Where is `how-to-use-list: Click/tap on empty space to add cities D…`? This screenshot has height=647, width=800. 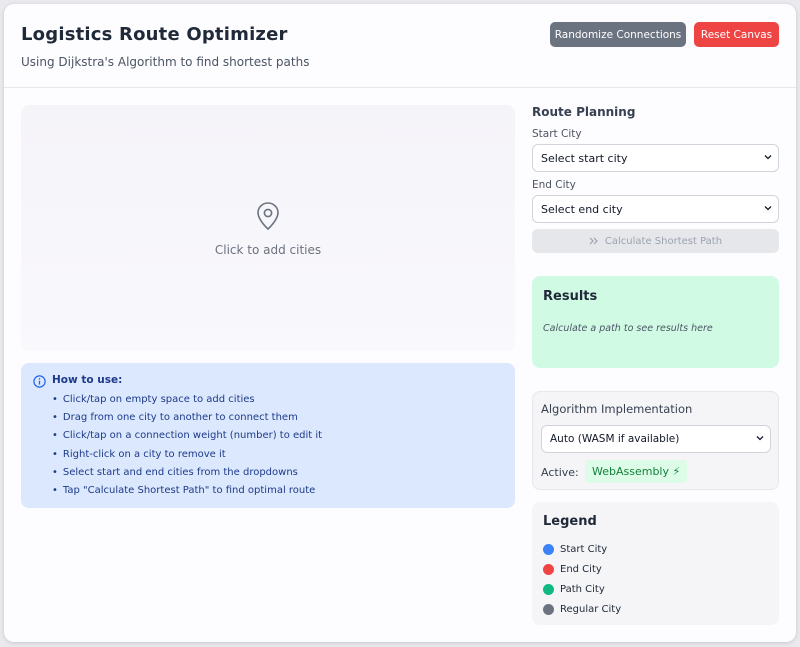 how-to-use-list: Click/tap on empty space to add cities D… is located at coordinates (187, 445).